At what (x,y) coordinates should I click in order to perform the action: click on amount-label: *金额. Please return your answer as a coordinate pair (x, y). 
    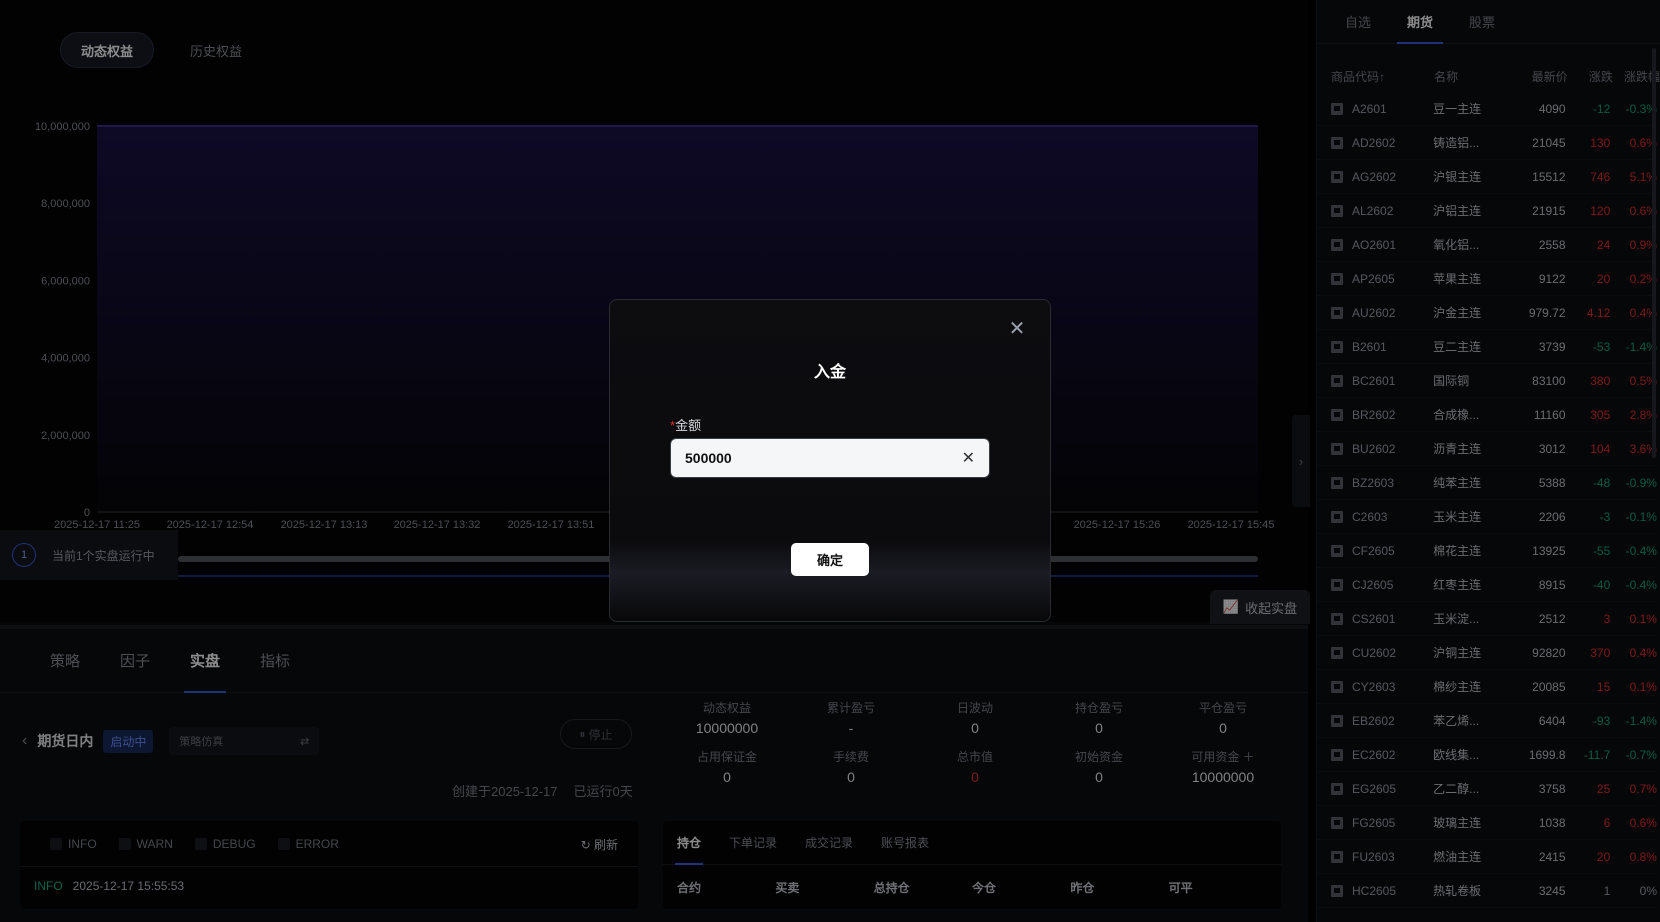
    Looking at the image, I should click on (685, 424).